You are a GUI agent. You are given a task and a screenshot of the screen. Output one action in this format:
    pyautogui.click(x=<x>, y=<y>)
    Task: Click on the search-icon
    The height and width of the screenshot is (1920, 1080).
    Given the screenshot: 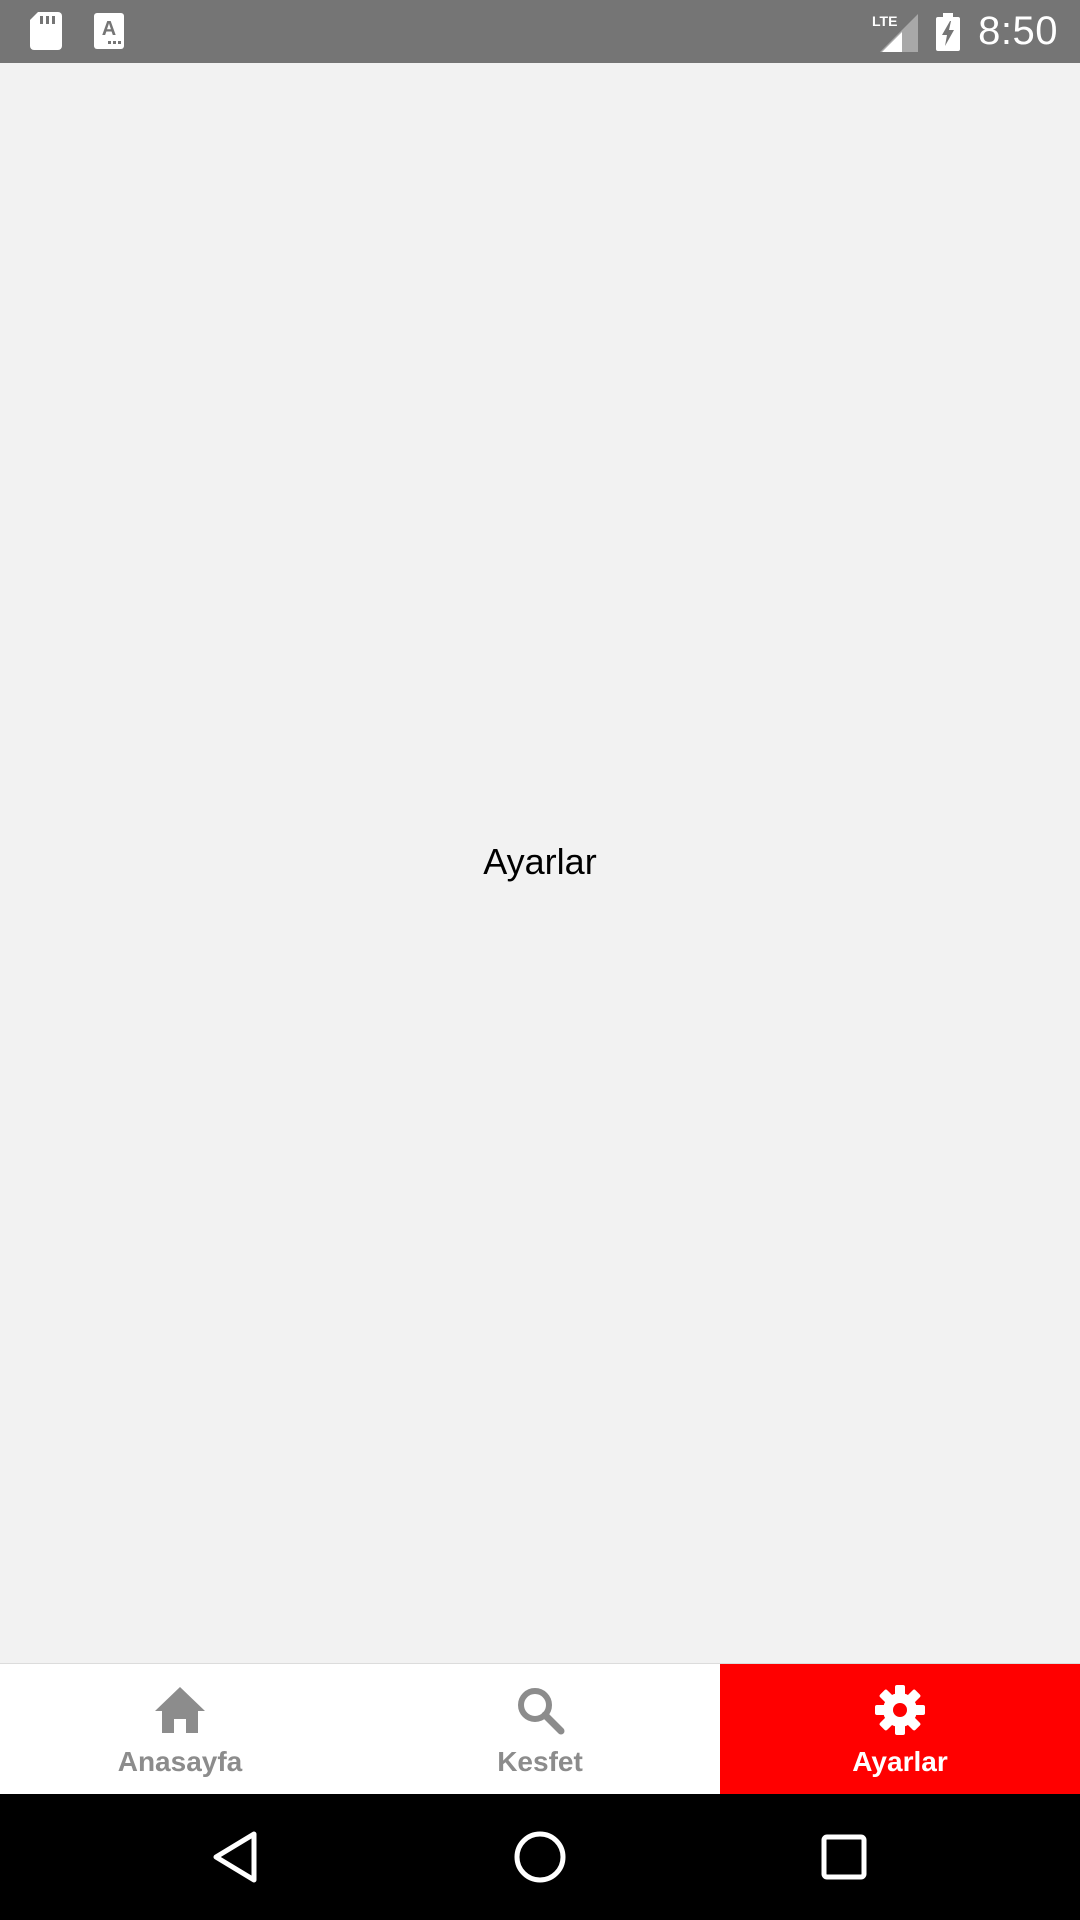 What is the action you would take?
    pyautogui.click(x=540, y=1710)
    